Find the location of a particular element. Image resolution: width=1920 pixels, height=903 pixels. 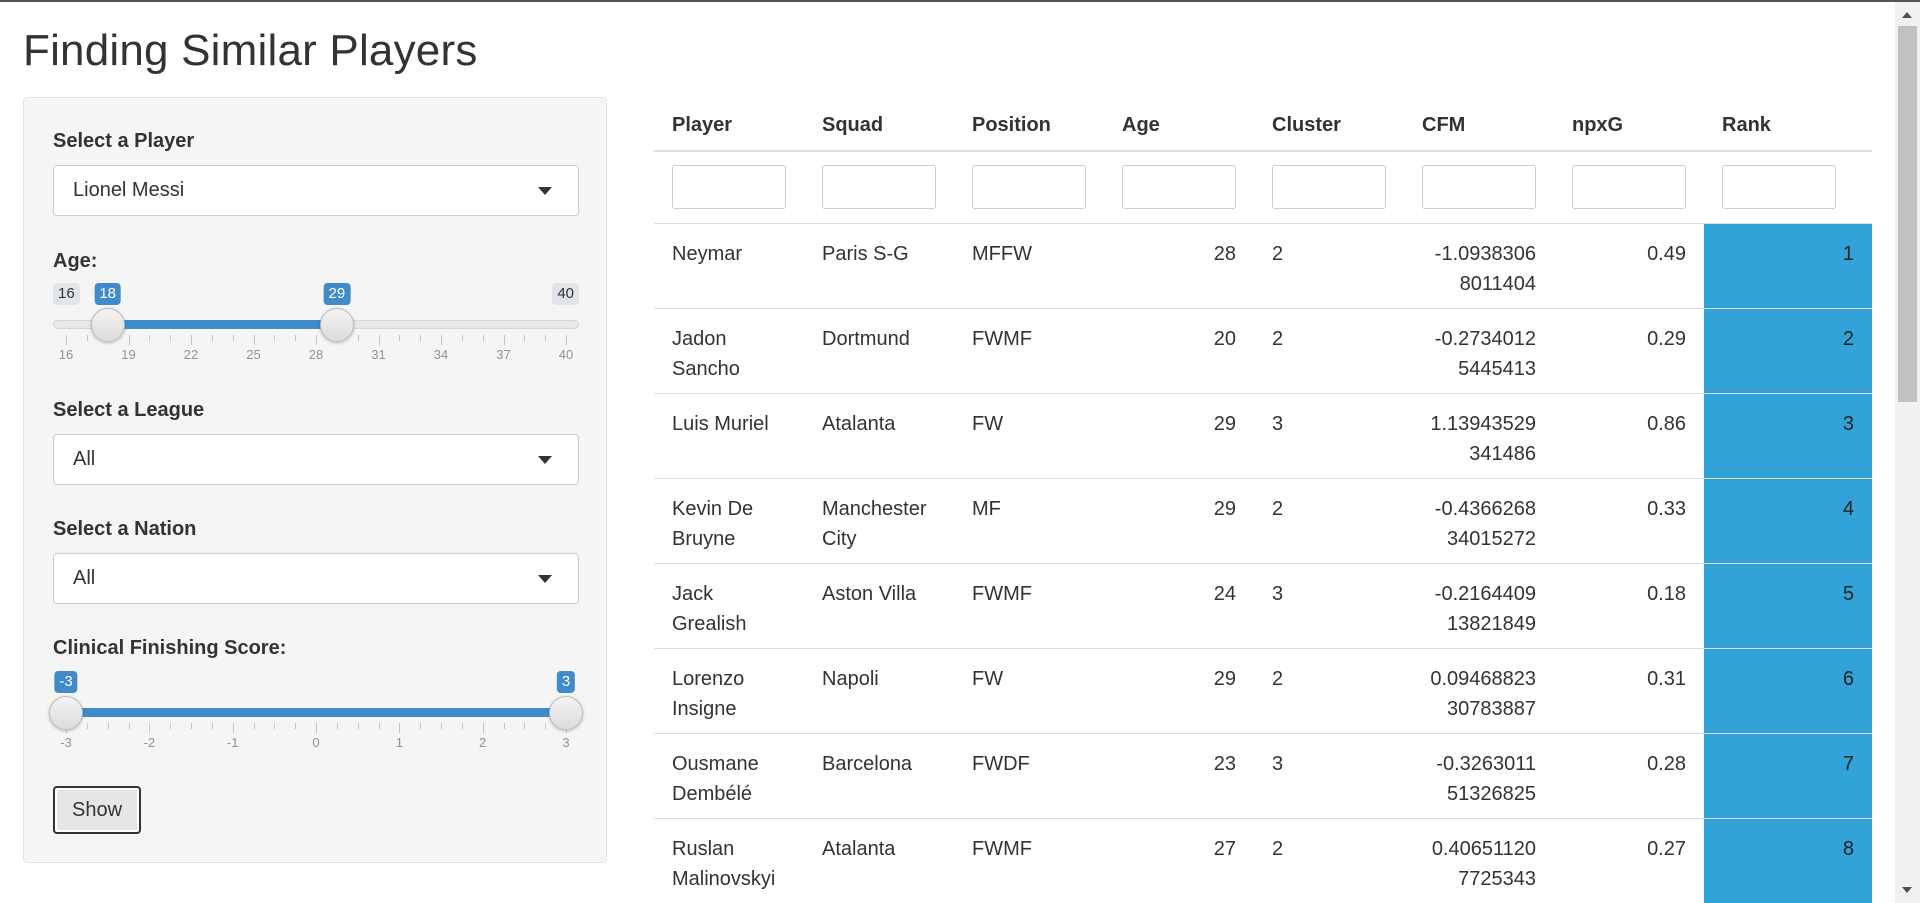

cell-rank: 6 is located at coordinates (1788, 690).